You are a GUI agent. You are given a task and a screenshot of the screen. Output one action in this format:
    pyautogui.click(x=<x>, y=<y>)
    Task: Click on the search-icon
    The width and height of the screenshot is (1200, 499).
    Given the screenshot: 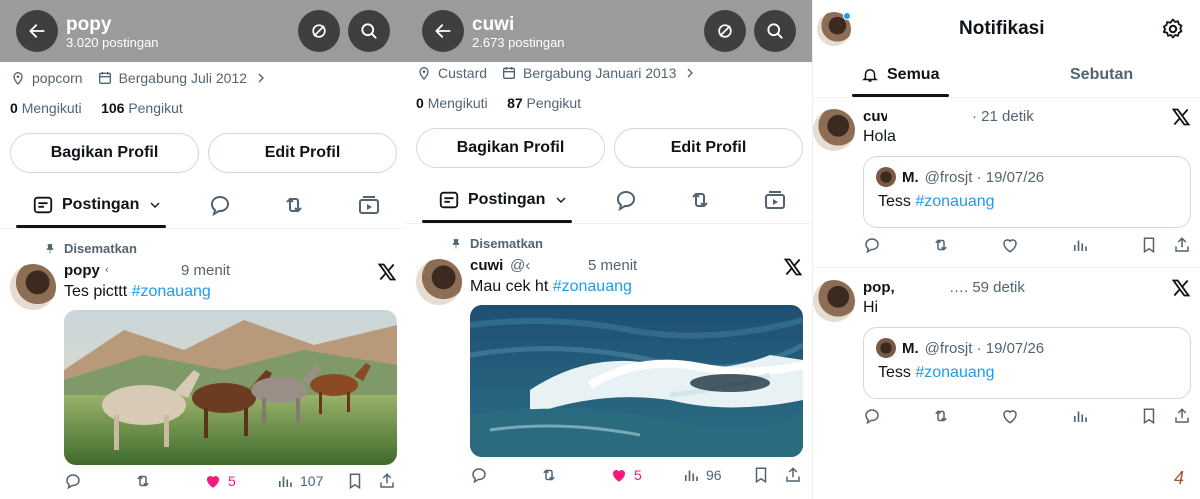 What is the action you would take?
    pyautogui.click(x=369, y=31)
    